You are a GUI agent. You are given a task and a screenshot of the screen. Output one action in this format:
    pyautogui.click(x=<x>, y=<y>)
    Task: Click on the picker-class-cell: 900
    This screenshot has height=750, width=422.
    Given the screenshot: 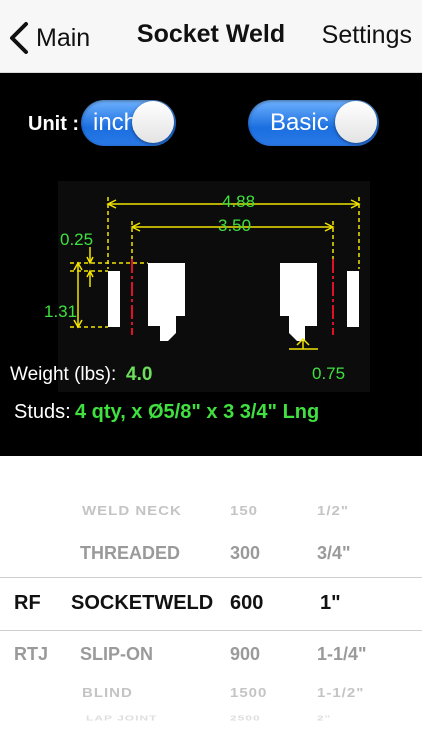 What is the action you would take?
    pyautogui.click(x=245, y=654)
    